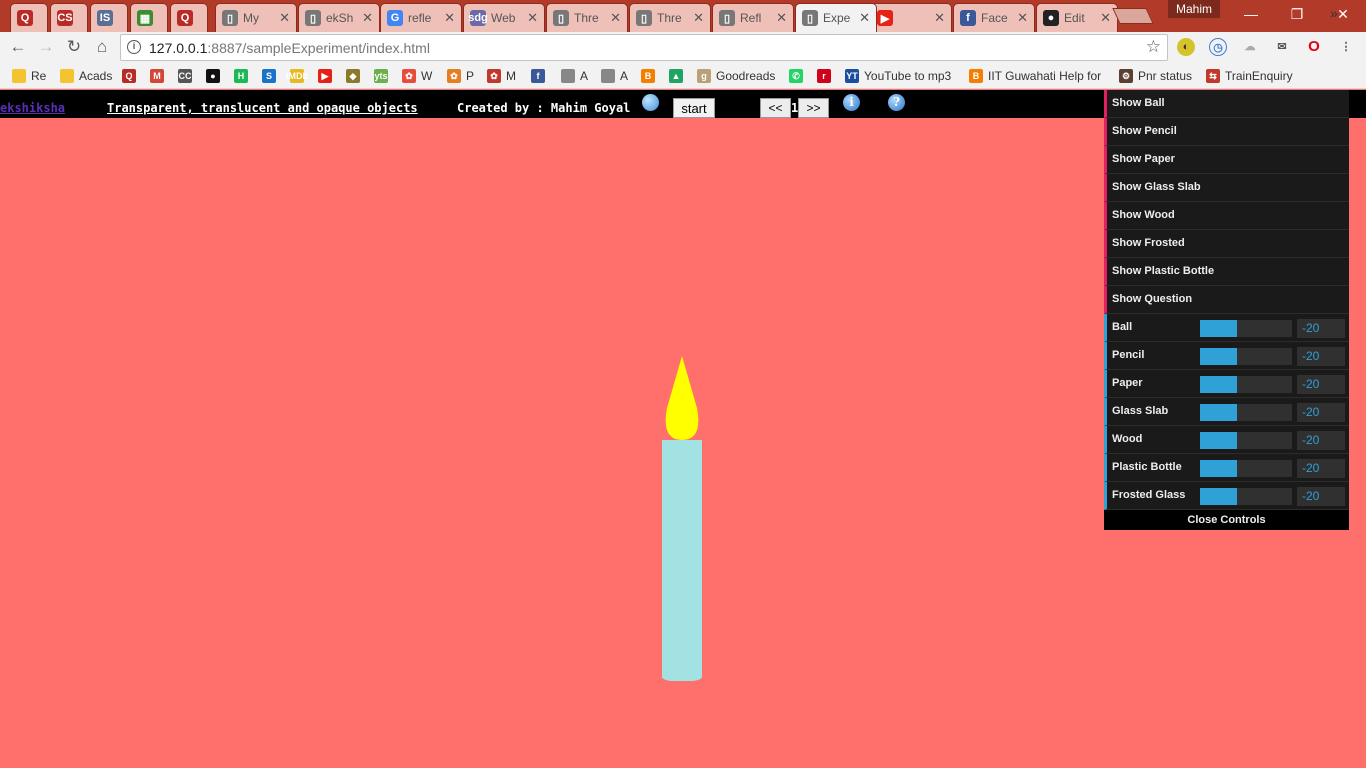 The height and width of the screenshot is (768, 1366). What do you see at coordinates (678, 76) in the screenshot?
I see `bookmark-item: ▲` at bounding box center [678, 76].